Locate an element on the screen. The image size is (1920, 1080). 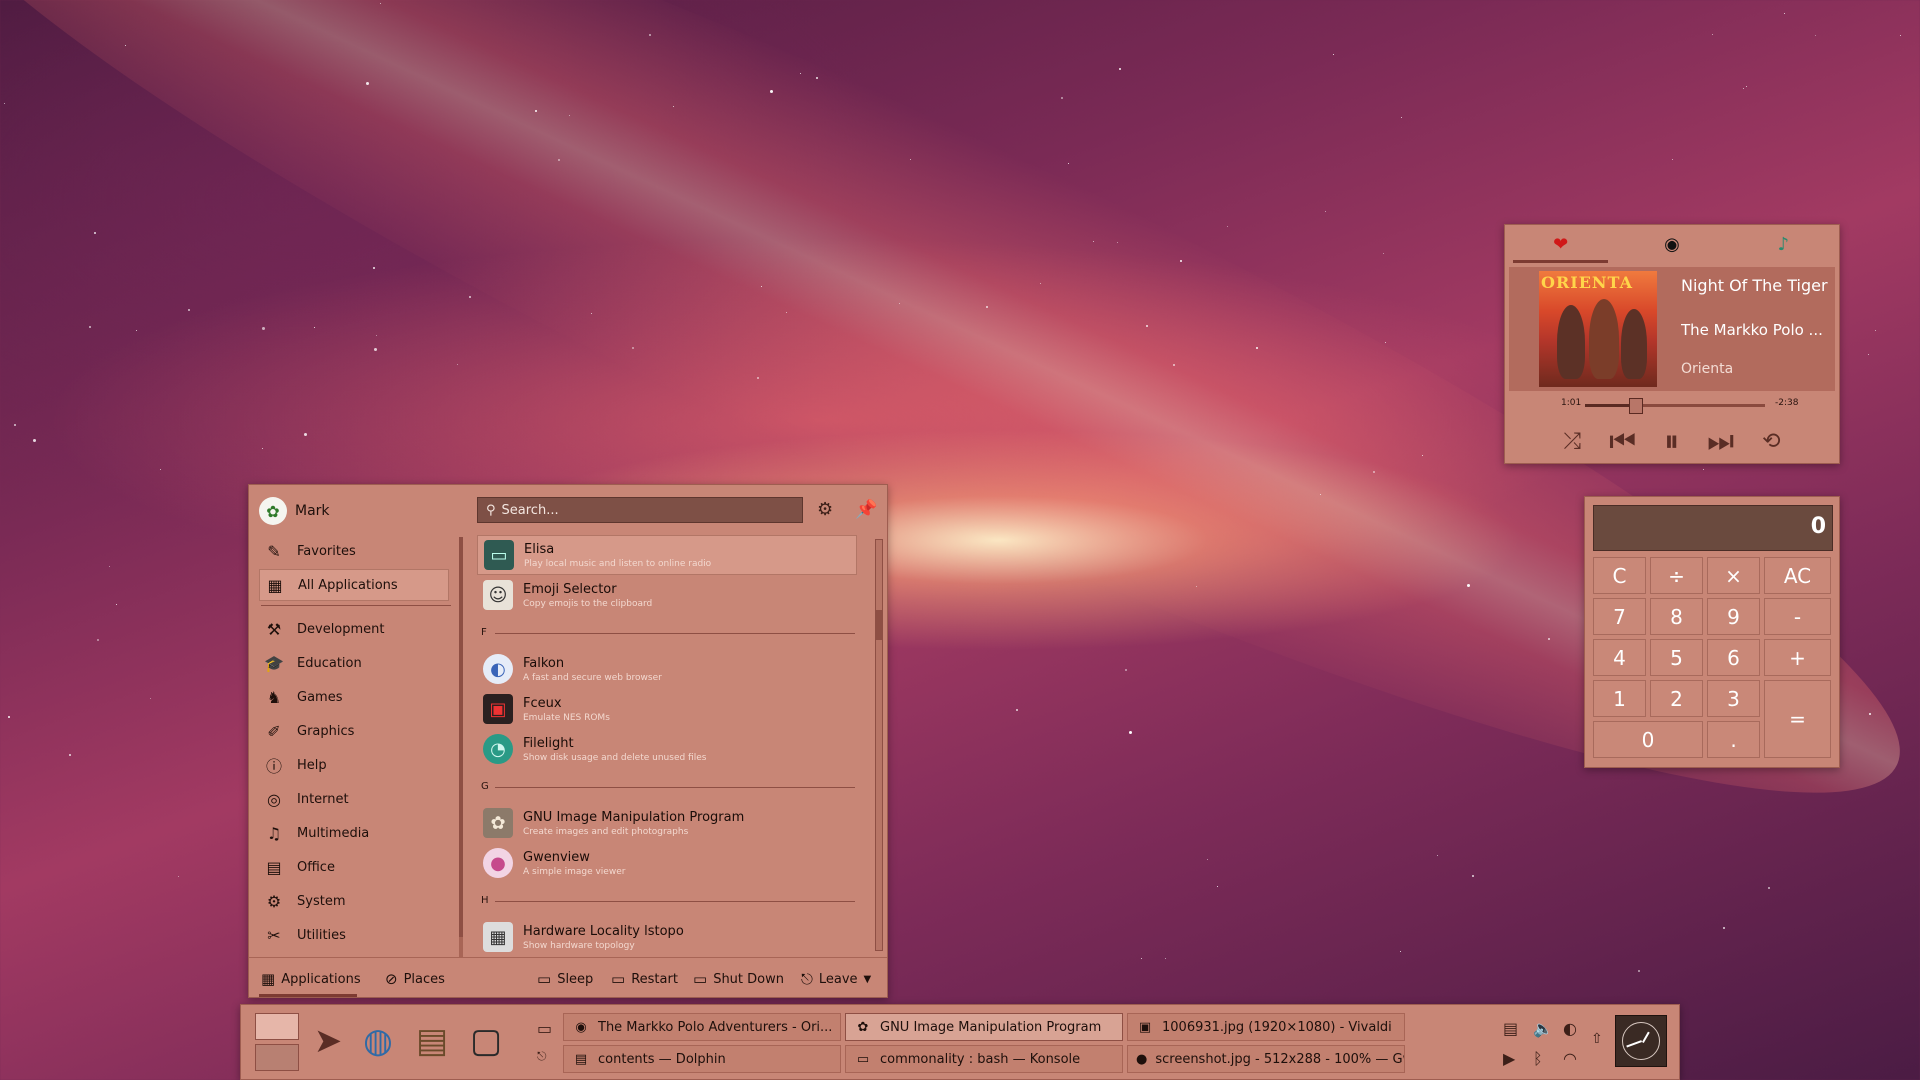
restart-button: ▭ Restart is located at coordinates (644, 979).